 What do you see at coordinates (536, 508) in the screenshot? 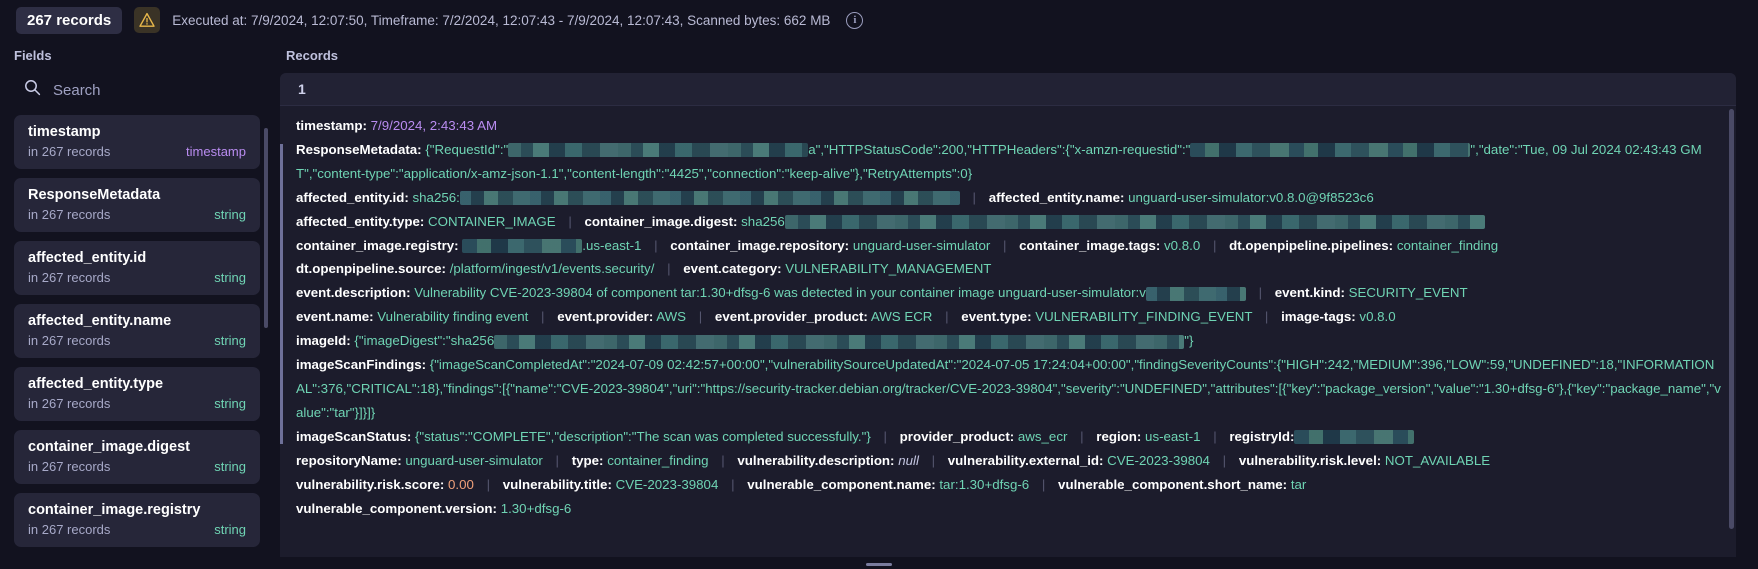
I see `field-value: 1.30+dfsg-6` at bounding box center [536, 508].